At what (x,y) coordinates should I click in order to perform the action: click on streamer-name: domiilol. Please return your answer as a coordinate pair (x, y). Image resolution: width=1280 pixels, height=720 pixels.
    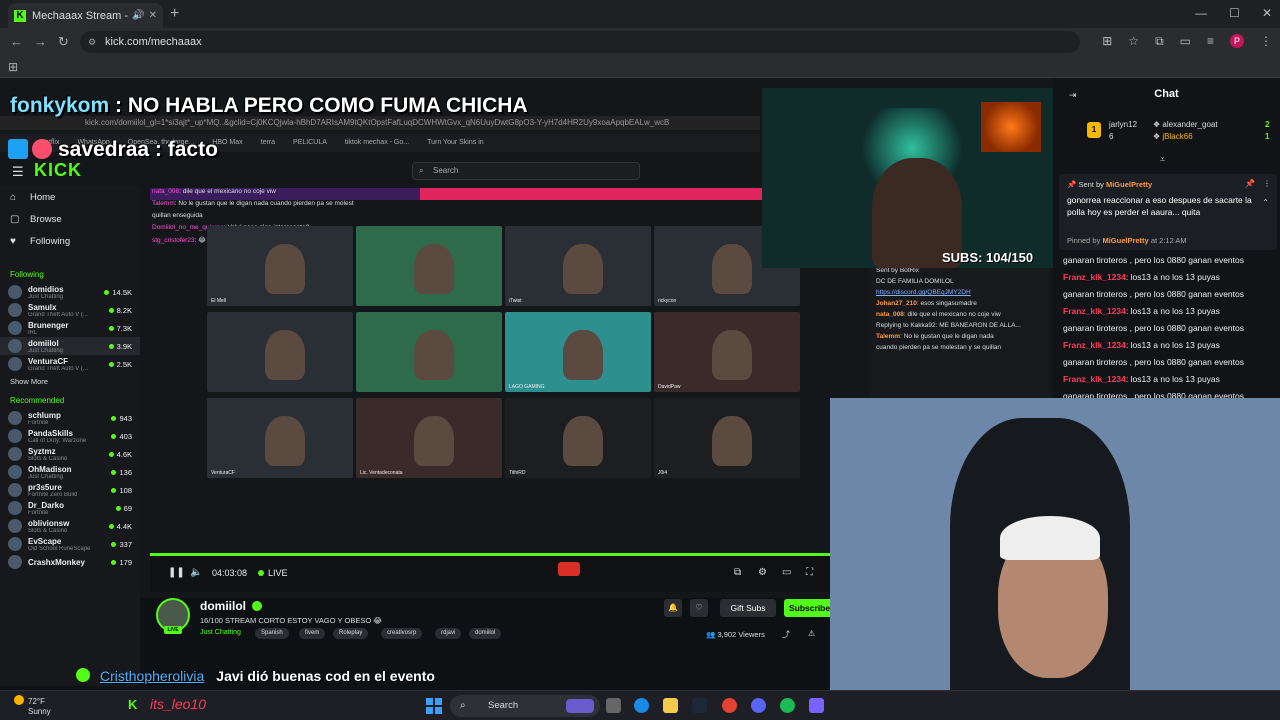
    Looking at the image, I should click on (231, 606).